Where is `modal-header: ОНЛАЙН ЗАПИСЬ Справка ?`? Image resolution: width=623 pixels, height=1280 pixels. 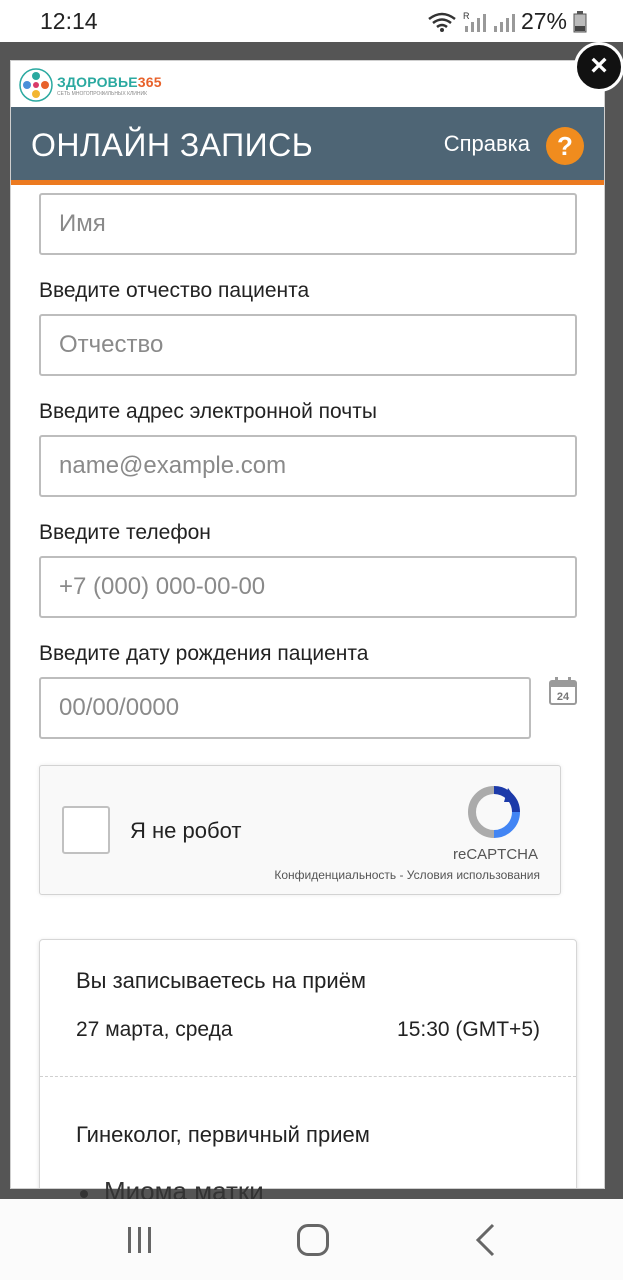
modal-header: ОНЛАЙН ЗАПИСЬ Справка ? is located at coordinates (307, 146).